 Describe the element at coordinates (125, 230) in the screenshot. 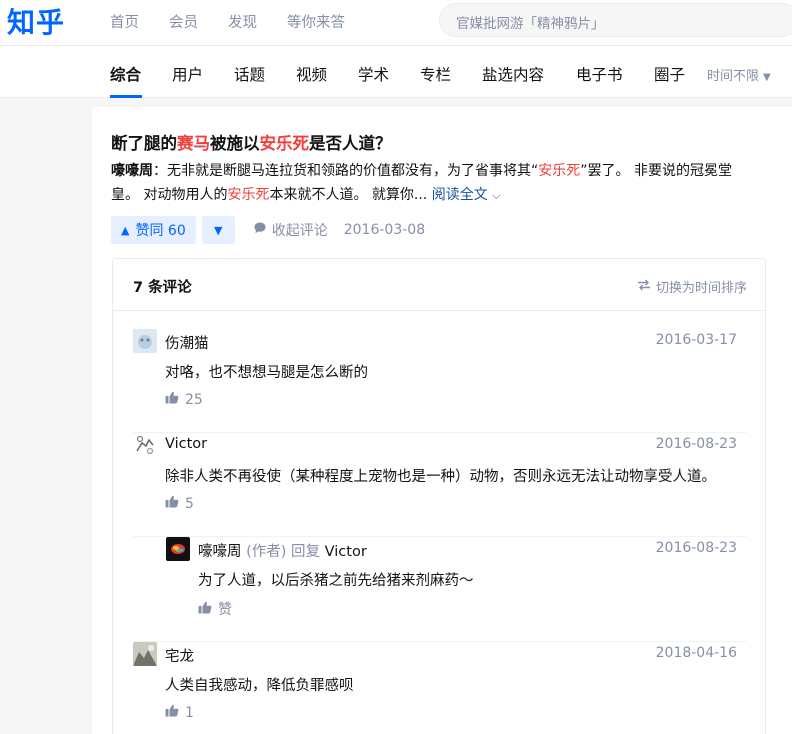

I see `triangle-up-icon: ▲` at that location.